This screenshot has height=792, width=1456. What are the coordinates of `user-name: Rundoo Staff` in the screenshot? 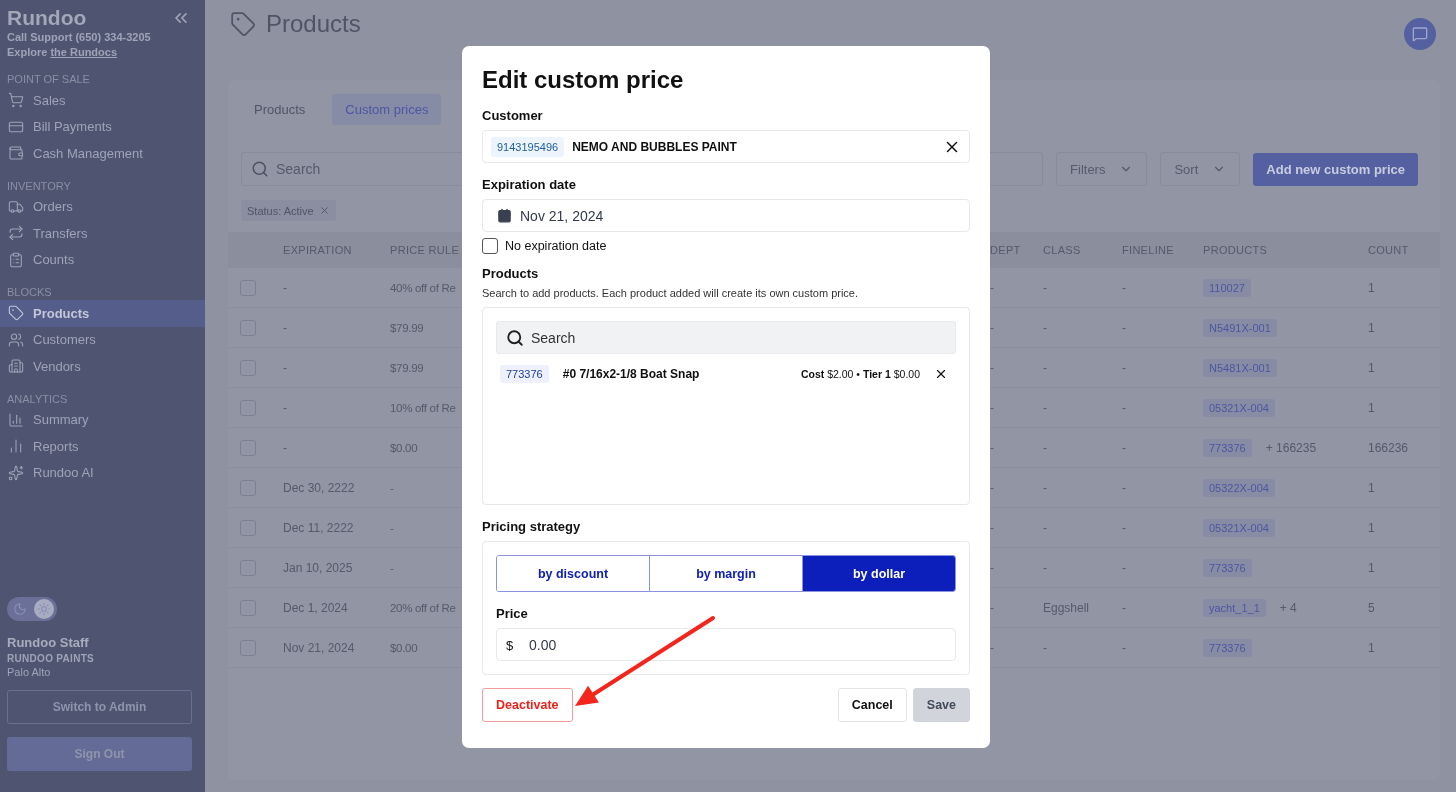 It's located at (48, 642).